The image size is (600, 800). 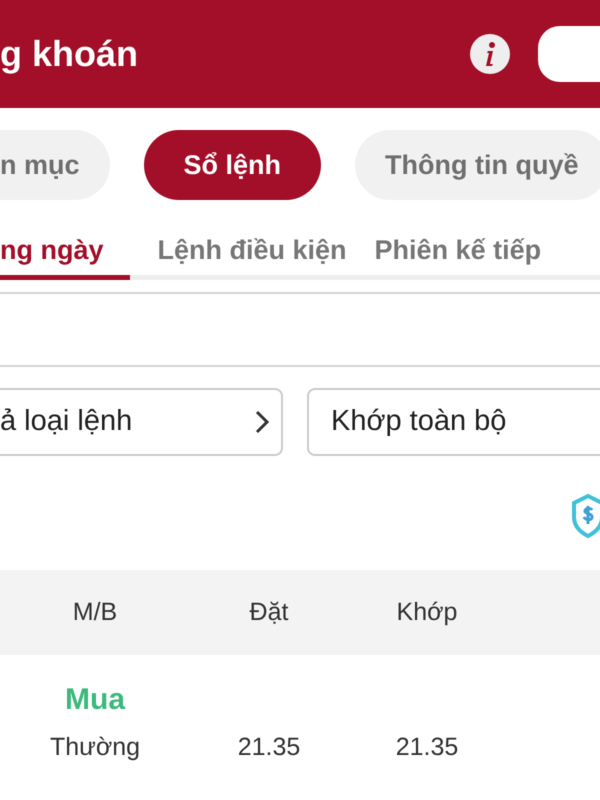 I want to click on chevron-right-icon, so click(x=262, y=422).